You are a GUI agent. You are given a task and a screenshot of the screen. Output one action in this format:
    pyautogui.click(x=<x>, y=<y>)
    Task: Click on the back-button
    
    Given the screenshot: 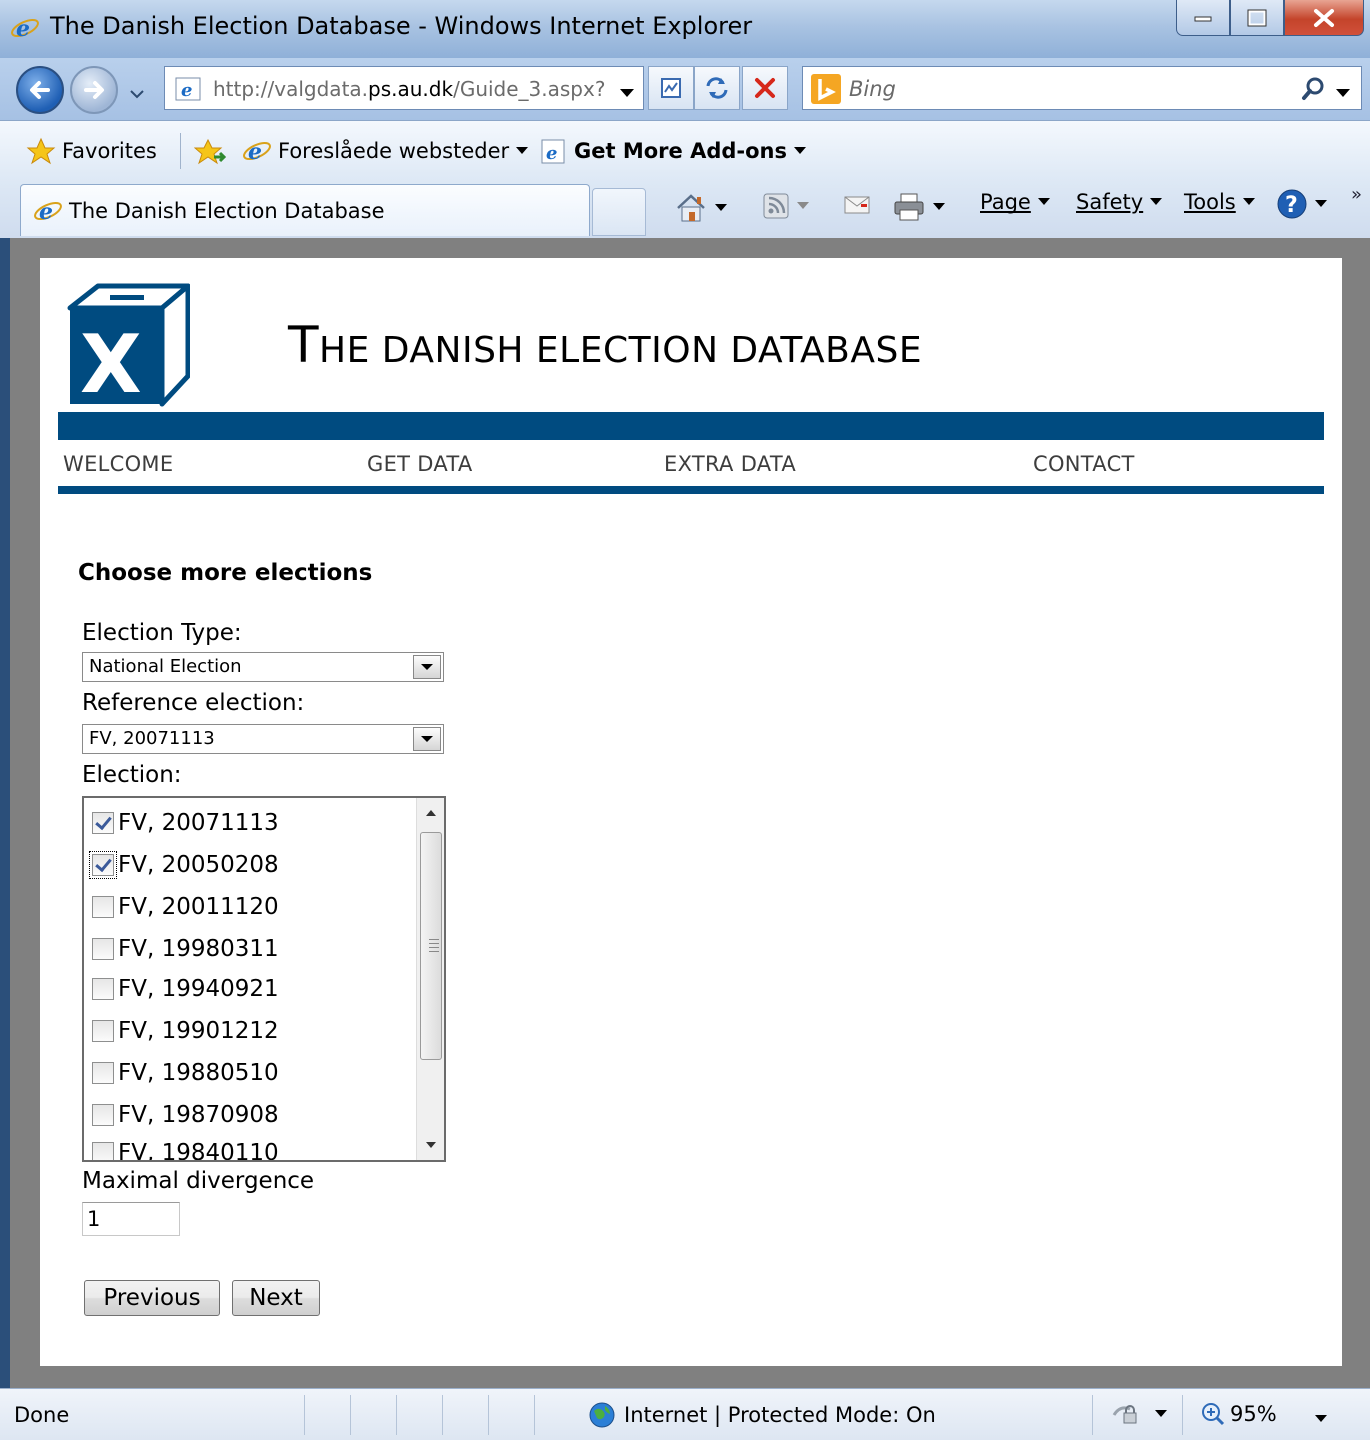 What is the action you would take?
    pyautogui.click(x=40, y=90)
    